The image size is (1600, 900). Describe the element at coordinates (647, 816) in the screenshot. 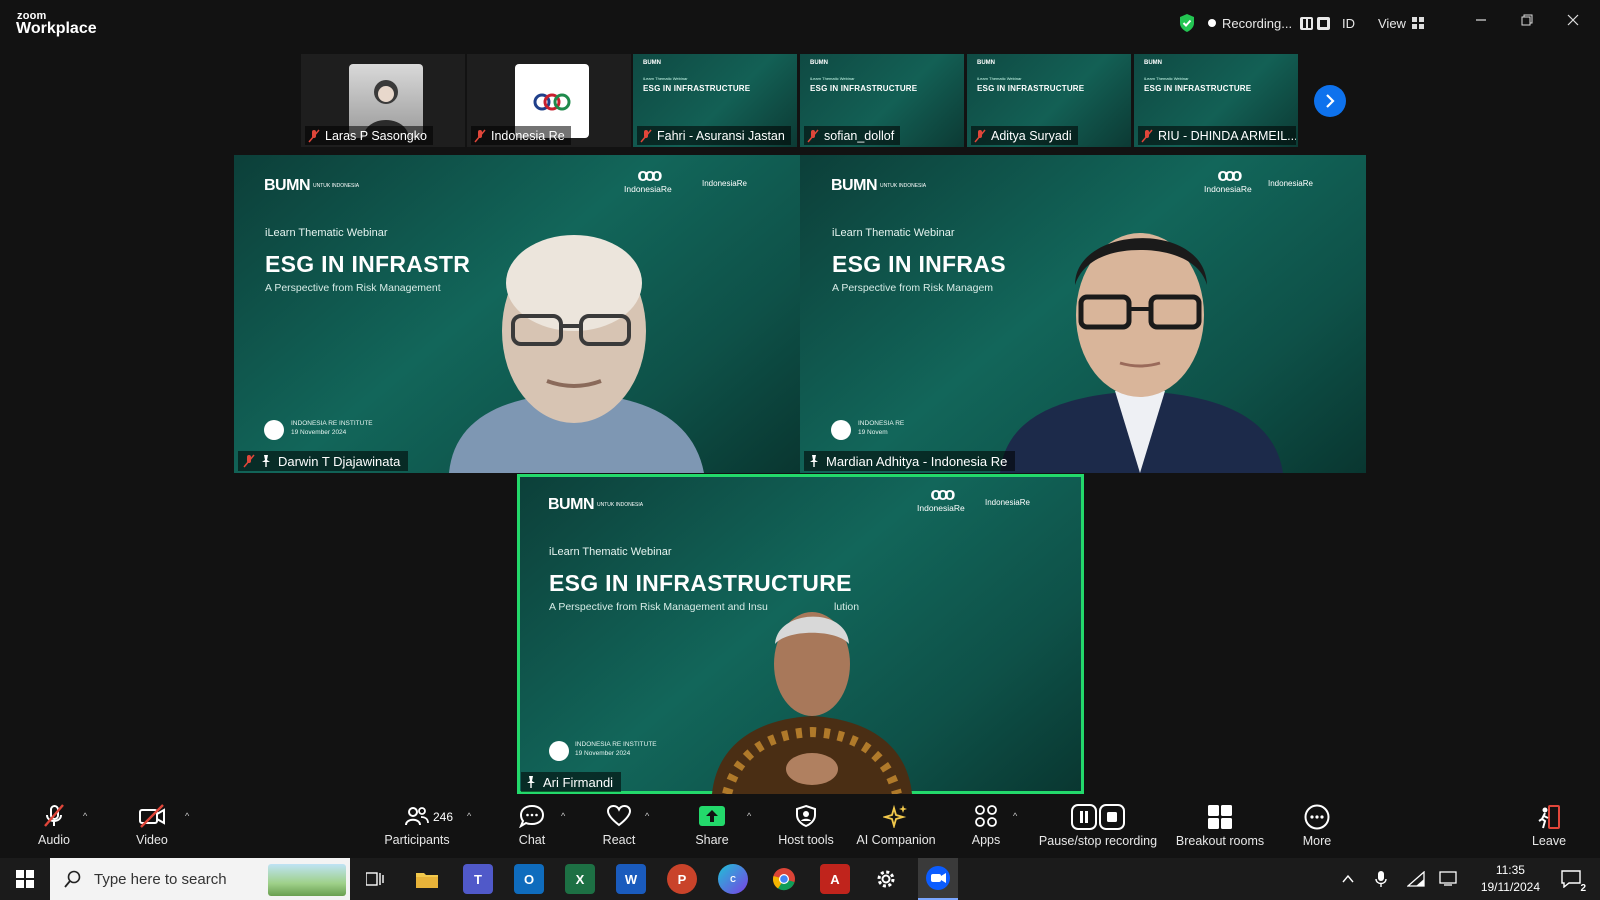

I see `react-options-caret: ^` at that location.